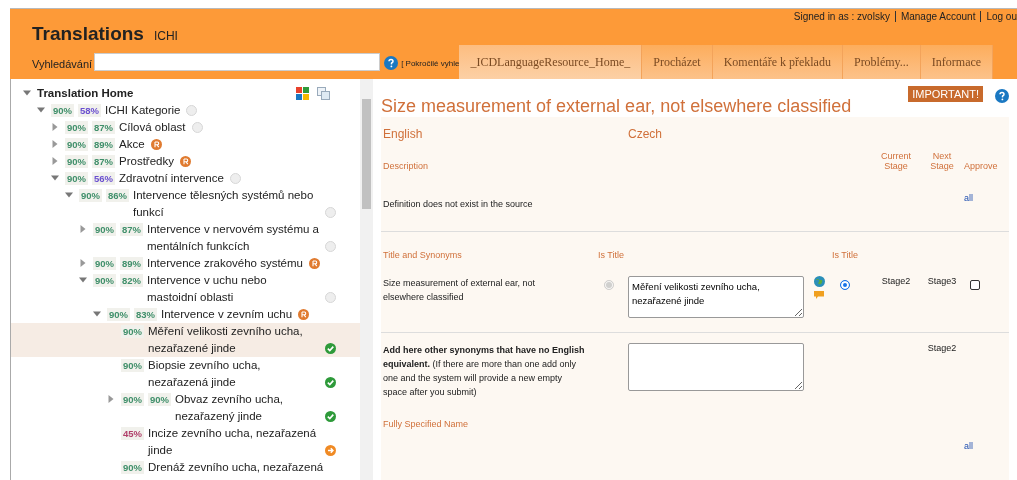 The image size is (1017, 480). I want to click on tree-label: Akce, so click(132, 144).